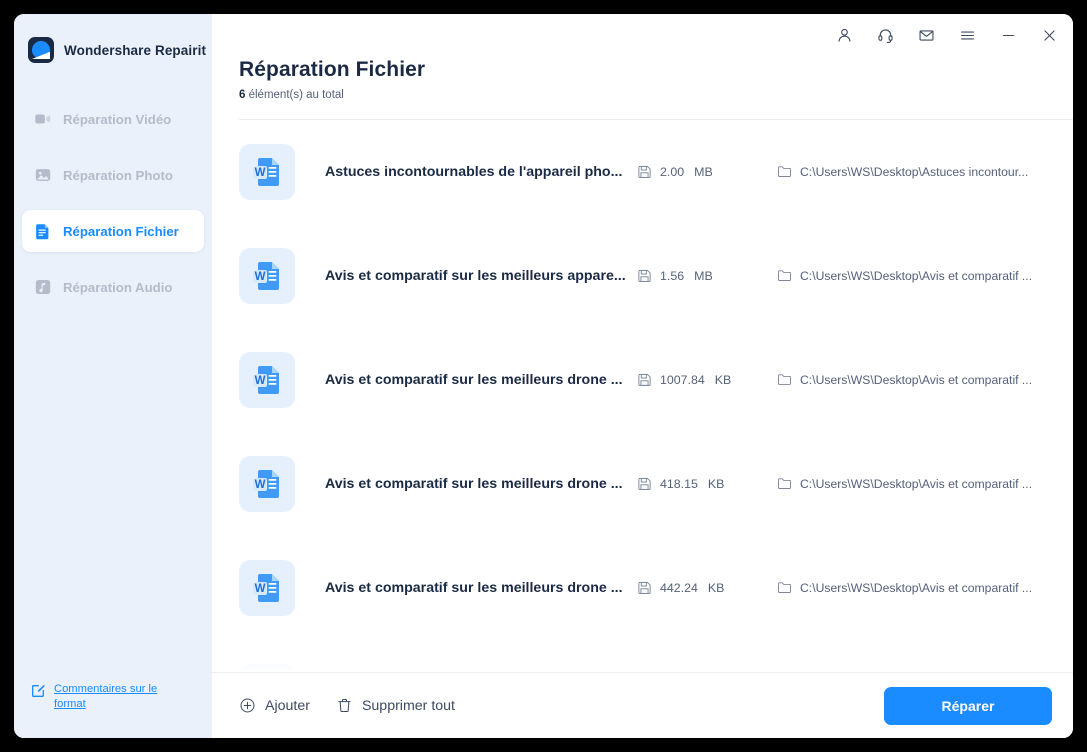  I want to click on document-icon, so click(42, 232).